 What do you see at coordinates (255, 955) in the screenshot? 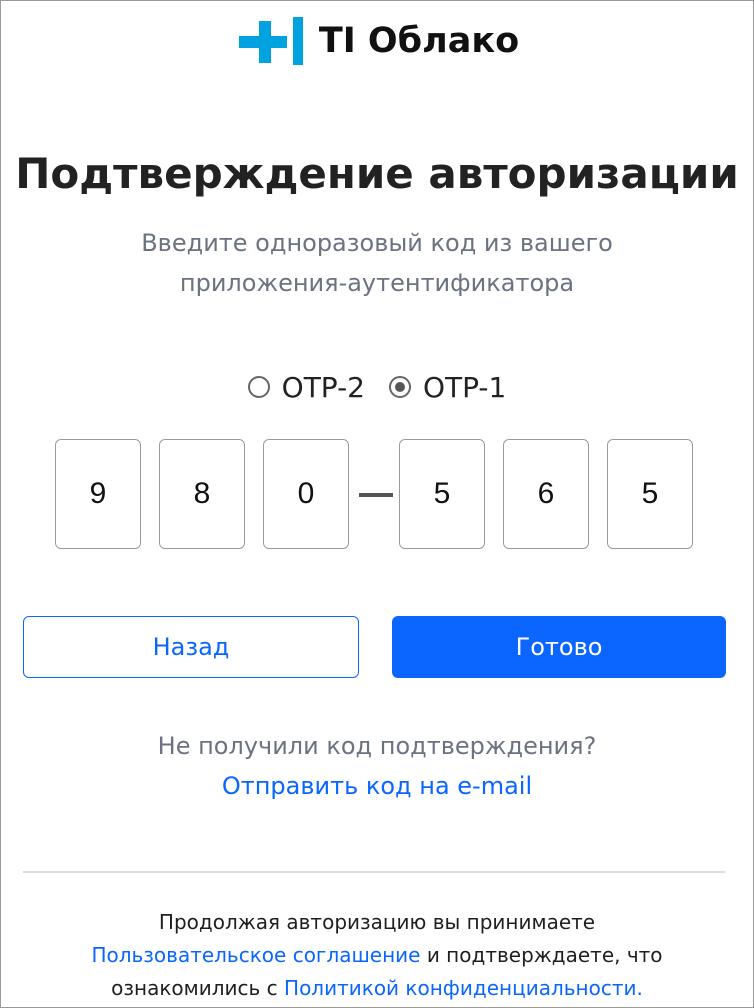
I see `user-agreement-link: Пользовательское соглашение` at bounding box center [255, 955].